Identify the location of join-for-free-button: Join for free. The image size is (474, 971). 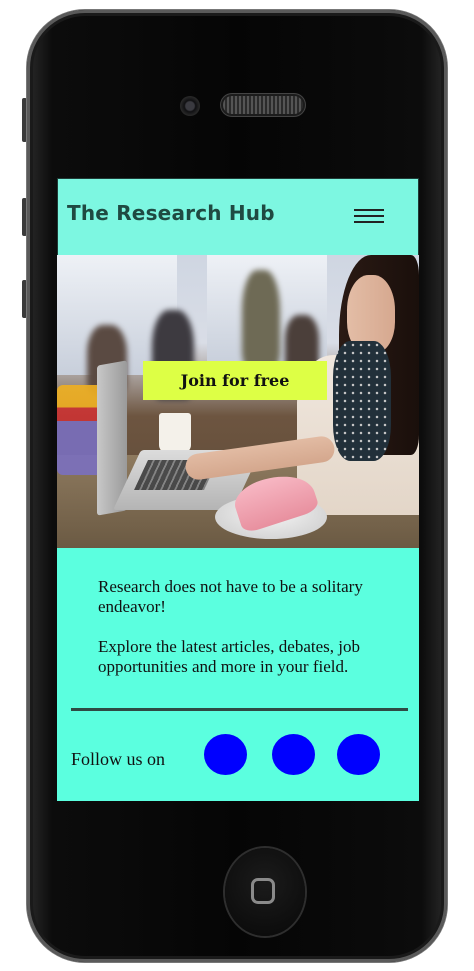
(235, 380).